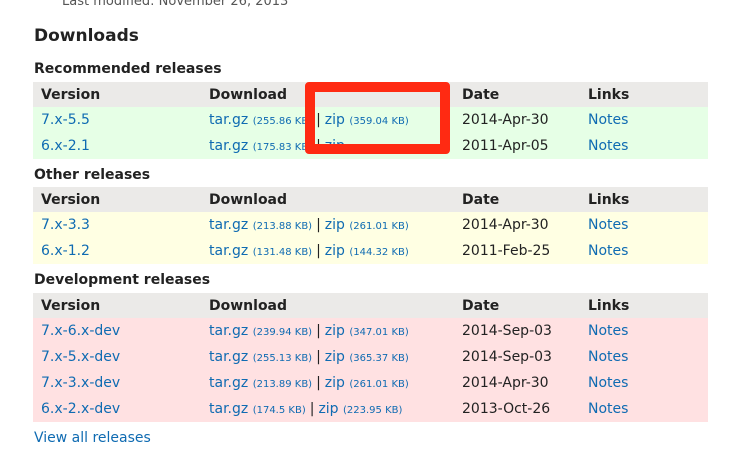 Image resolution: width=750 pixels, height=476 pixels. Describe the element at coordinates (517, 383) in the screenshot. I see `date-cell: 2014-Apr-30` at that location.